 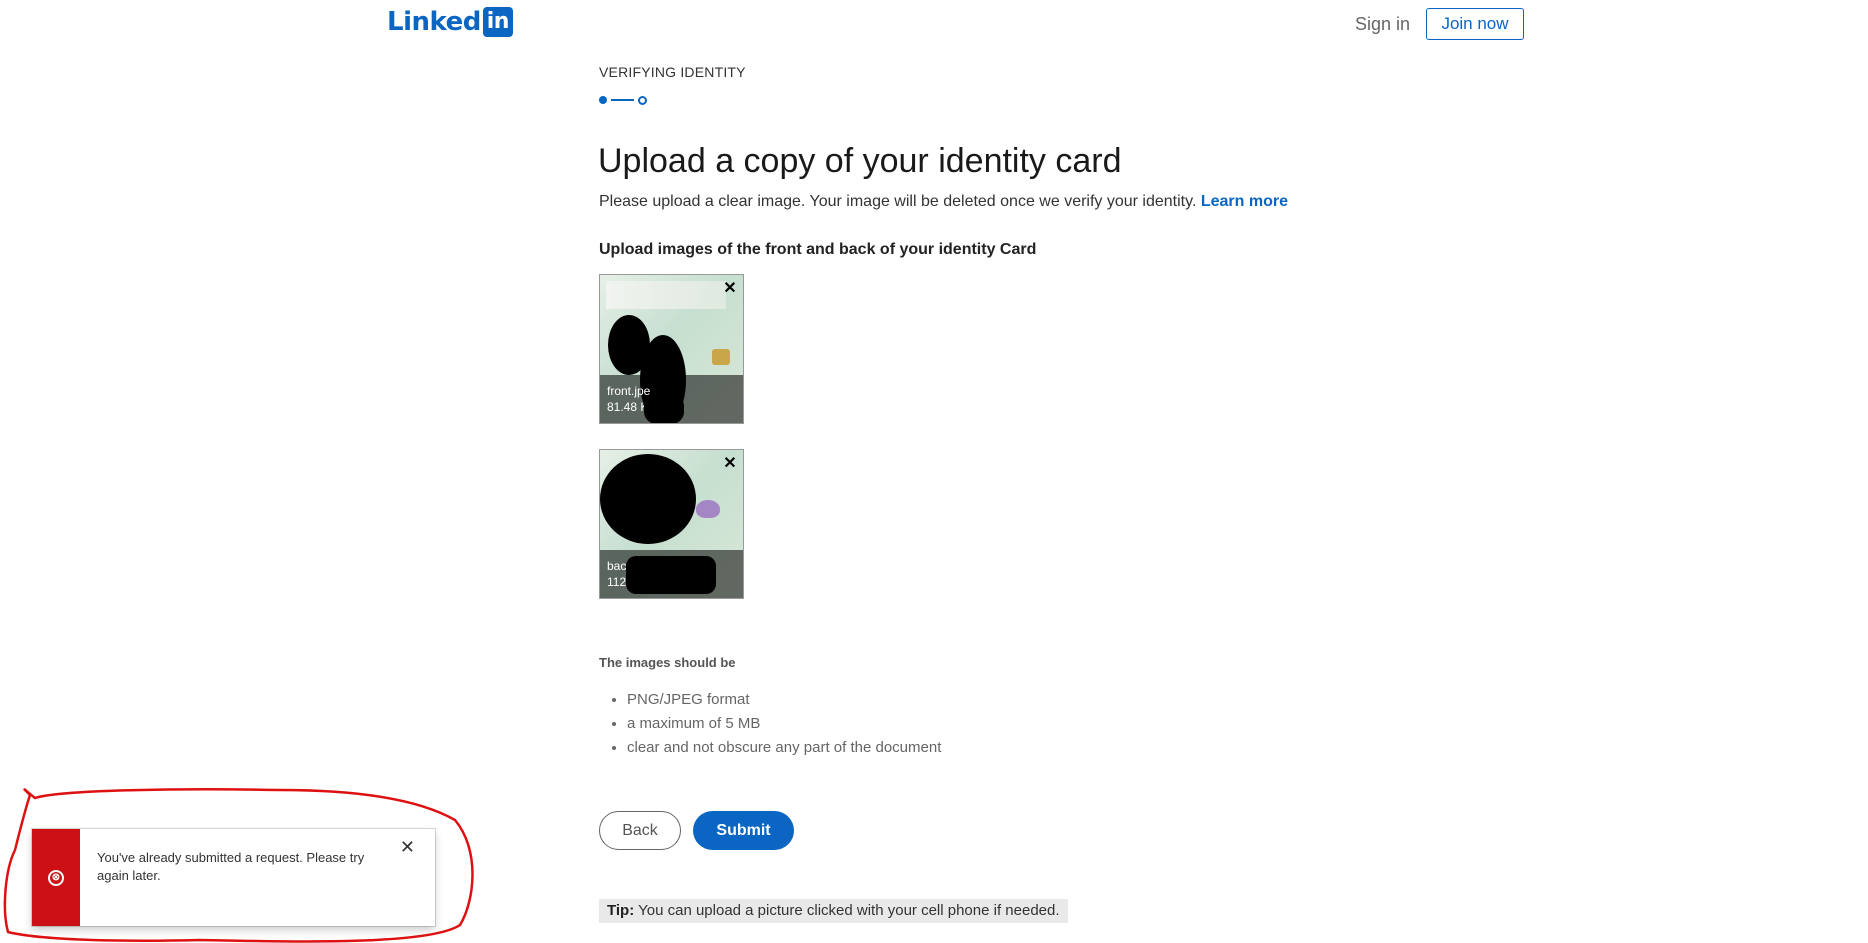 I want to click on learn-more-link: Learn more, so click(x=1244, y=201).